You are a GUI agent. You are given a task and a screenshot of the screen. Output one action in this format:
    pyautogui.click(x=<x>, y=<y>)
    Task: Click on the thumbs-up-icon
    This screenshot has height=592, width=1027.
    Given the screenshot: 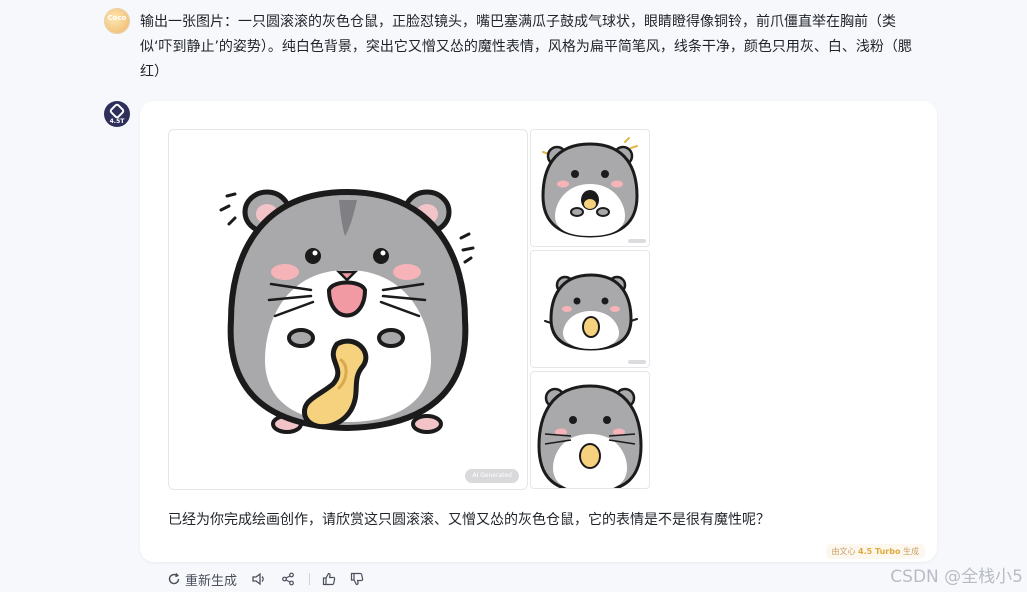 What is the action you would take?
    pyautogui.click(x=329, y=579)
    